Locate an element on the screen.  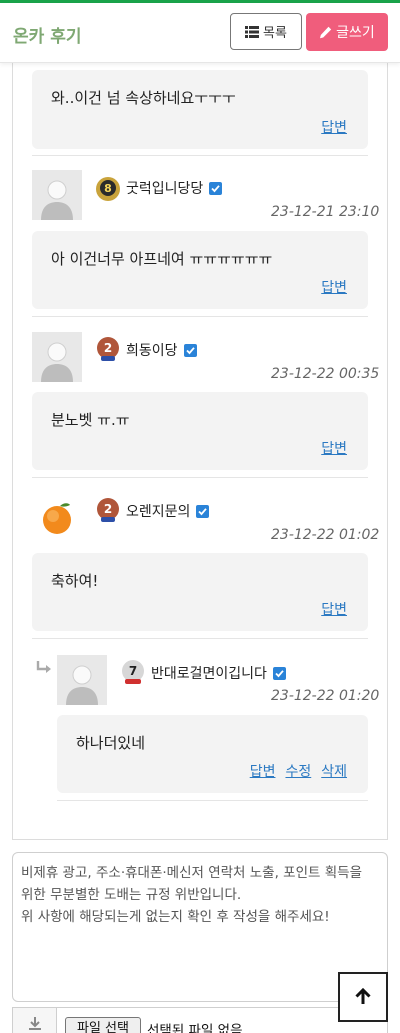
comment-author: 반대로걸면이깁니다 is located at coordinates (218, 673).